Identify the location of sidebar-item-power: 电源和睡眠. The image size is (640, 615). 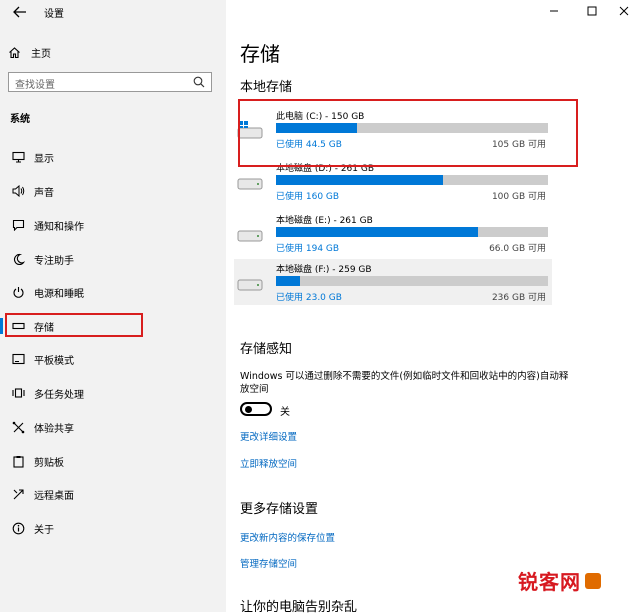
(113, 292).